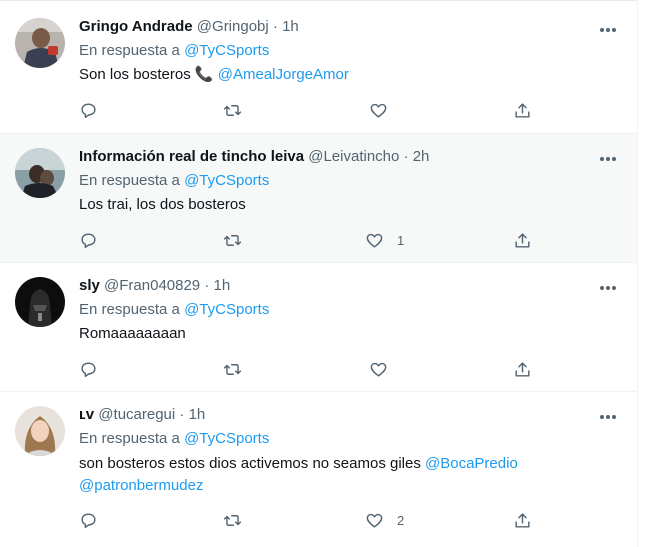 This screenshot has width=646, height=547. Describe the element at coordinates (283, 74) in the screenshot. I see `tweet-mention: @AmealJorgeAmor` at that location.